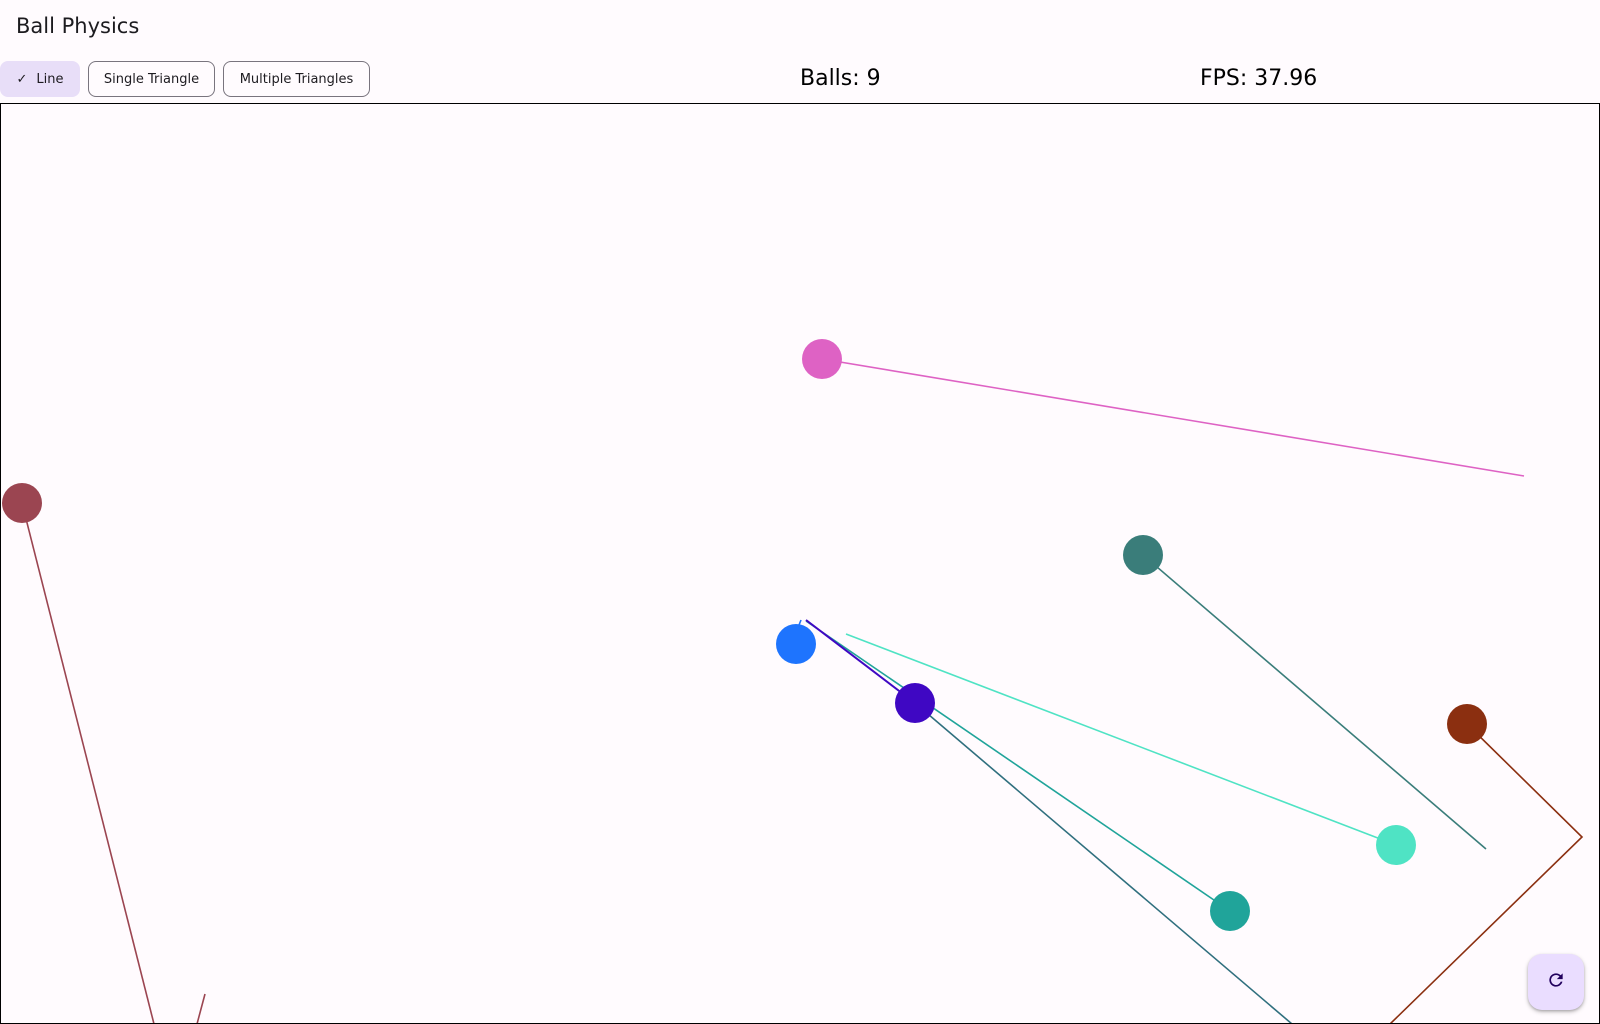 The image size is (1600, 1024). What do you see at coordinates (78, 26) in the screenshot?
I see `app-title: Ball Physics` at bounding box center [78, 26].